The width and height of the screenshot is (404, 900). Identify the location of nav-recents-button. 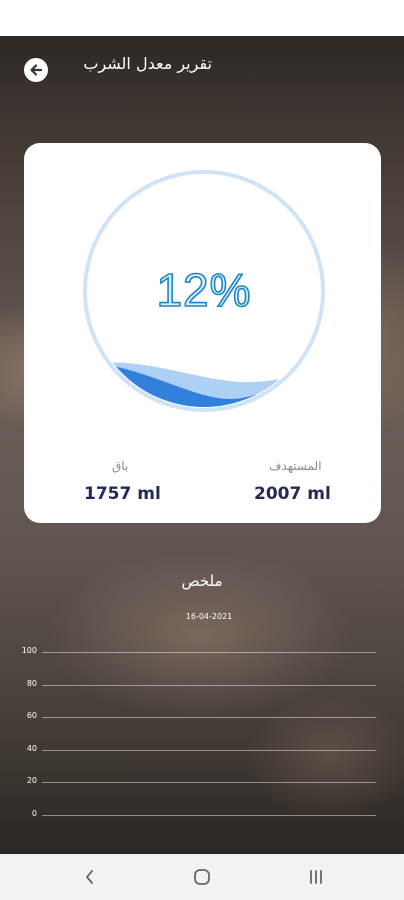
(316, 877).